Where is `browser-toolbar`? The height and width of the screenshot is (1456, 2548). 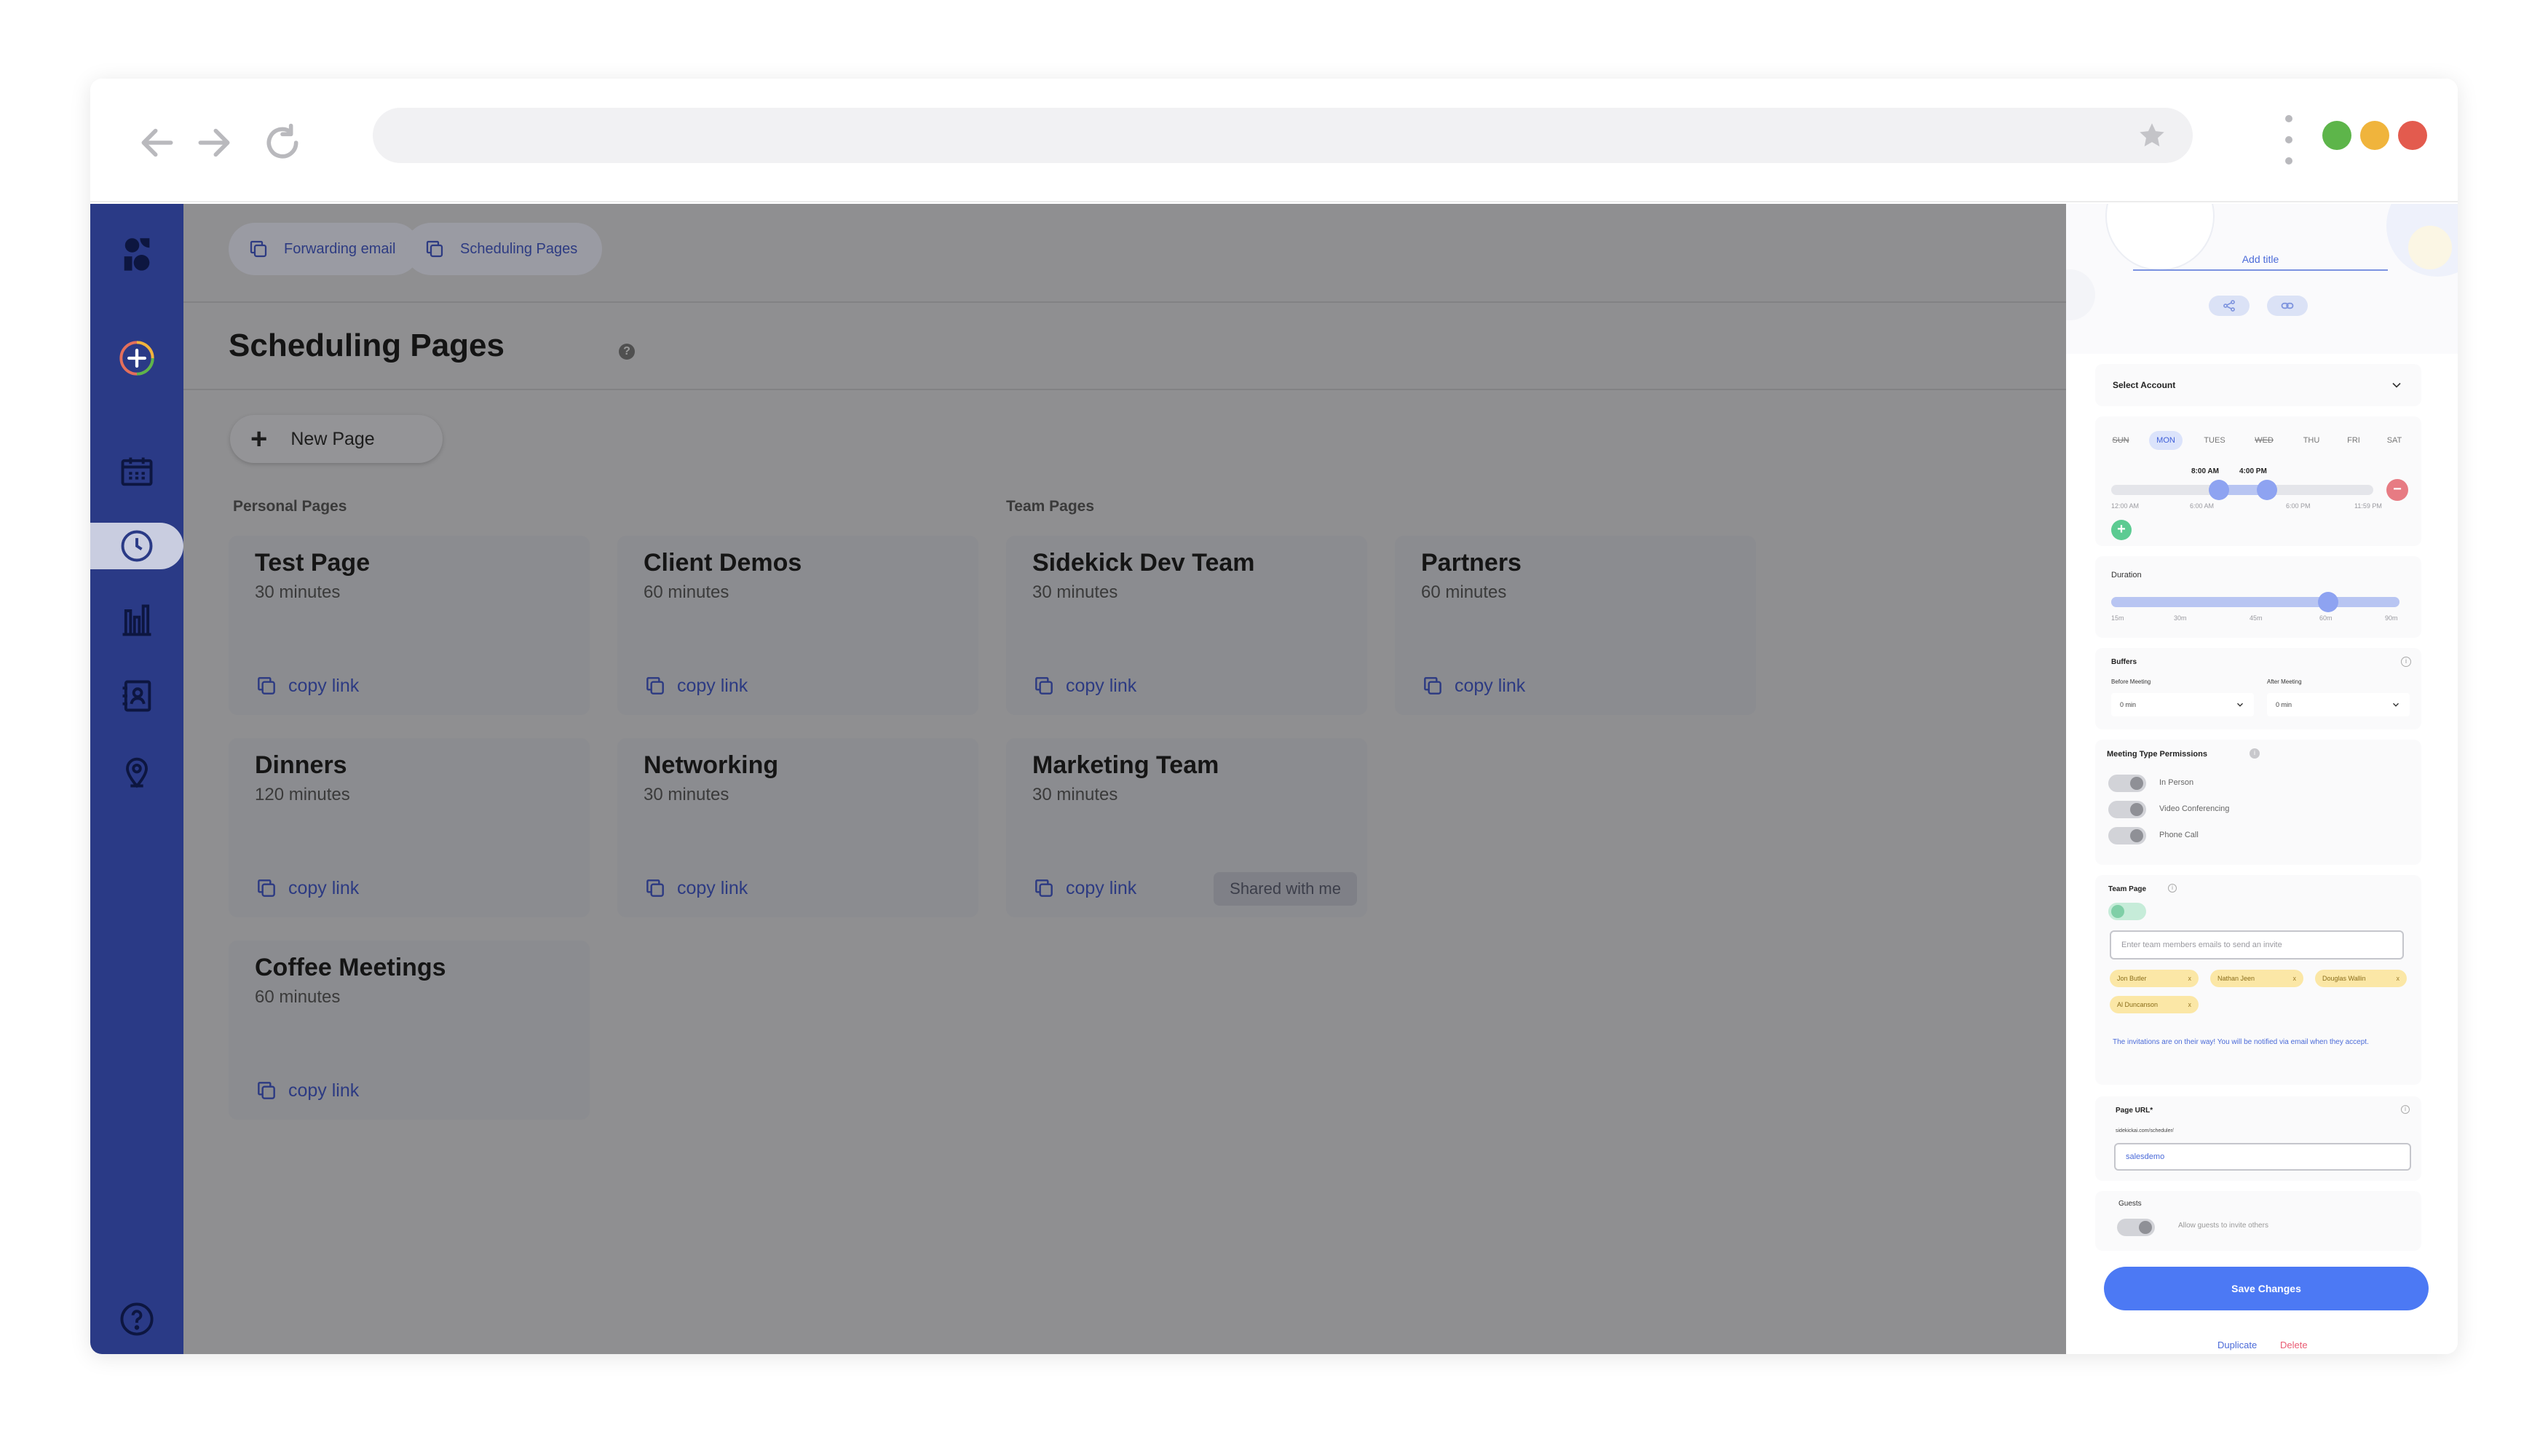
browser-toolbar is located at coordinates (1274, 140).